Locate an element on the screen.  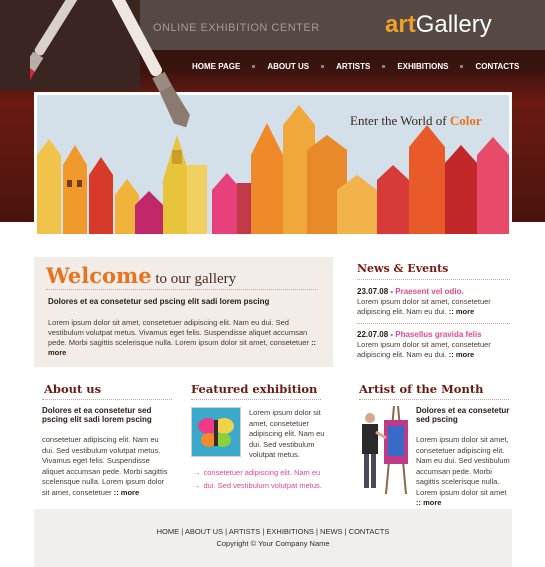
banner-headline: Enter the World of Color is located at coordinates (416, 121).